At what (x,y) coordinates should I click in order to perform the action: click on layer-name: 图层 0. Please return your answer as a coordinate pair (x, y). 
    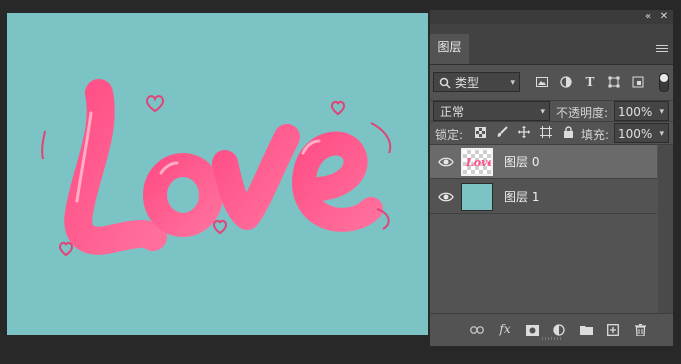
    Looking at the image, I should click on (522, 162).